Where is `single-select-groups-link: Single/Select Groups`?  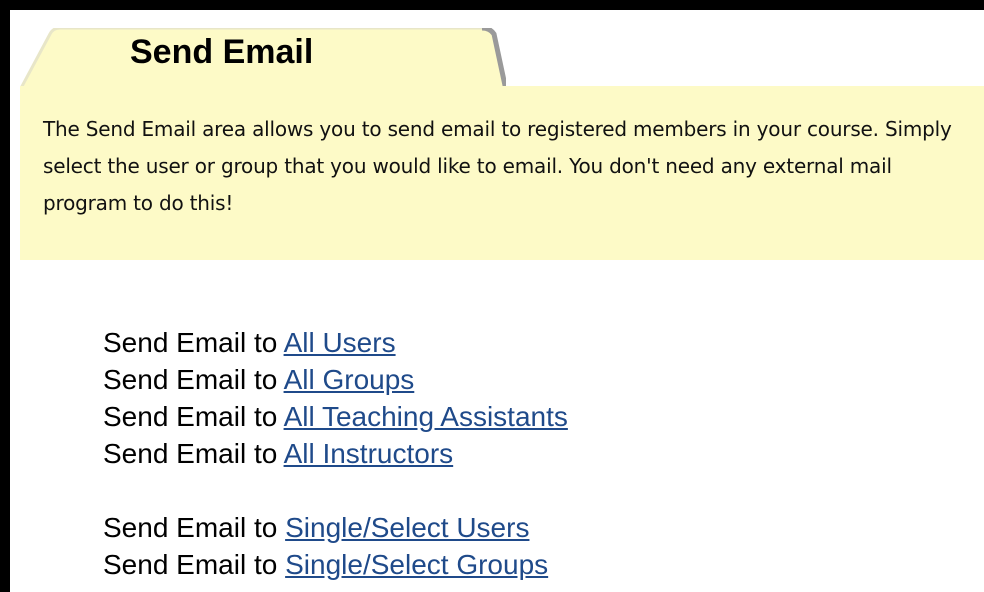
single-select-groups-link: Single/Select Groups is located at coordinates (416, 564).